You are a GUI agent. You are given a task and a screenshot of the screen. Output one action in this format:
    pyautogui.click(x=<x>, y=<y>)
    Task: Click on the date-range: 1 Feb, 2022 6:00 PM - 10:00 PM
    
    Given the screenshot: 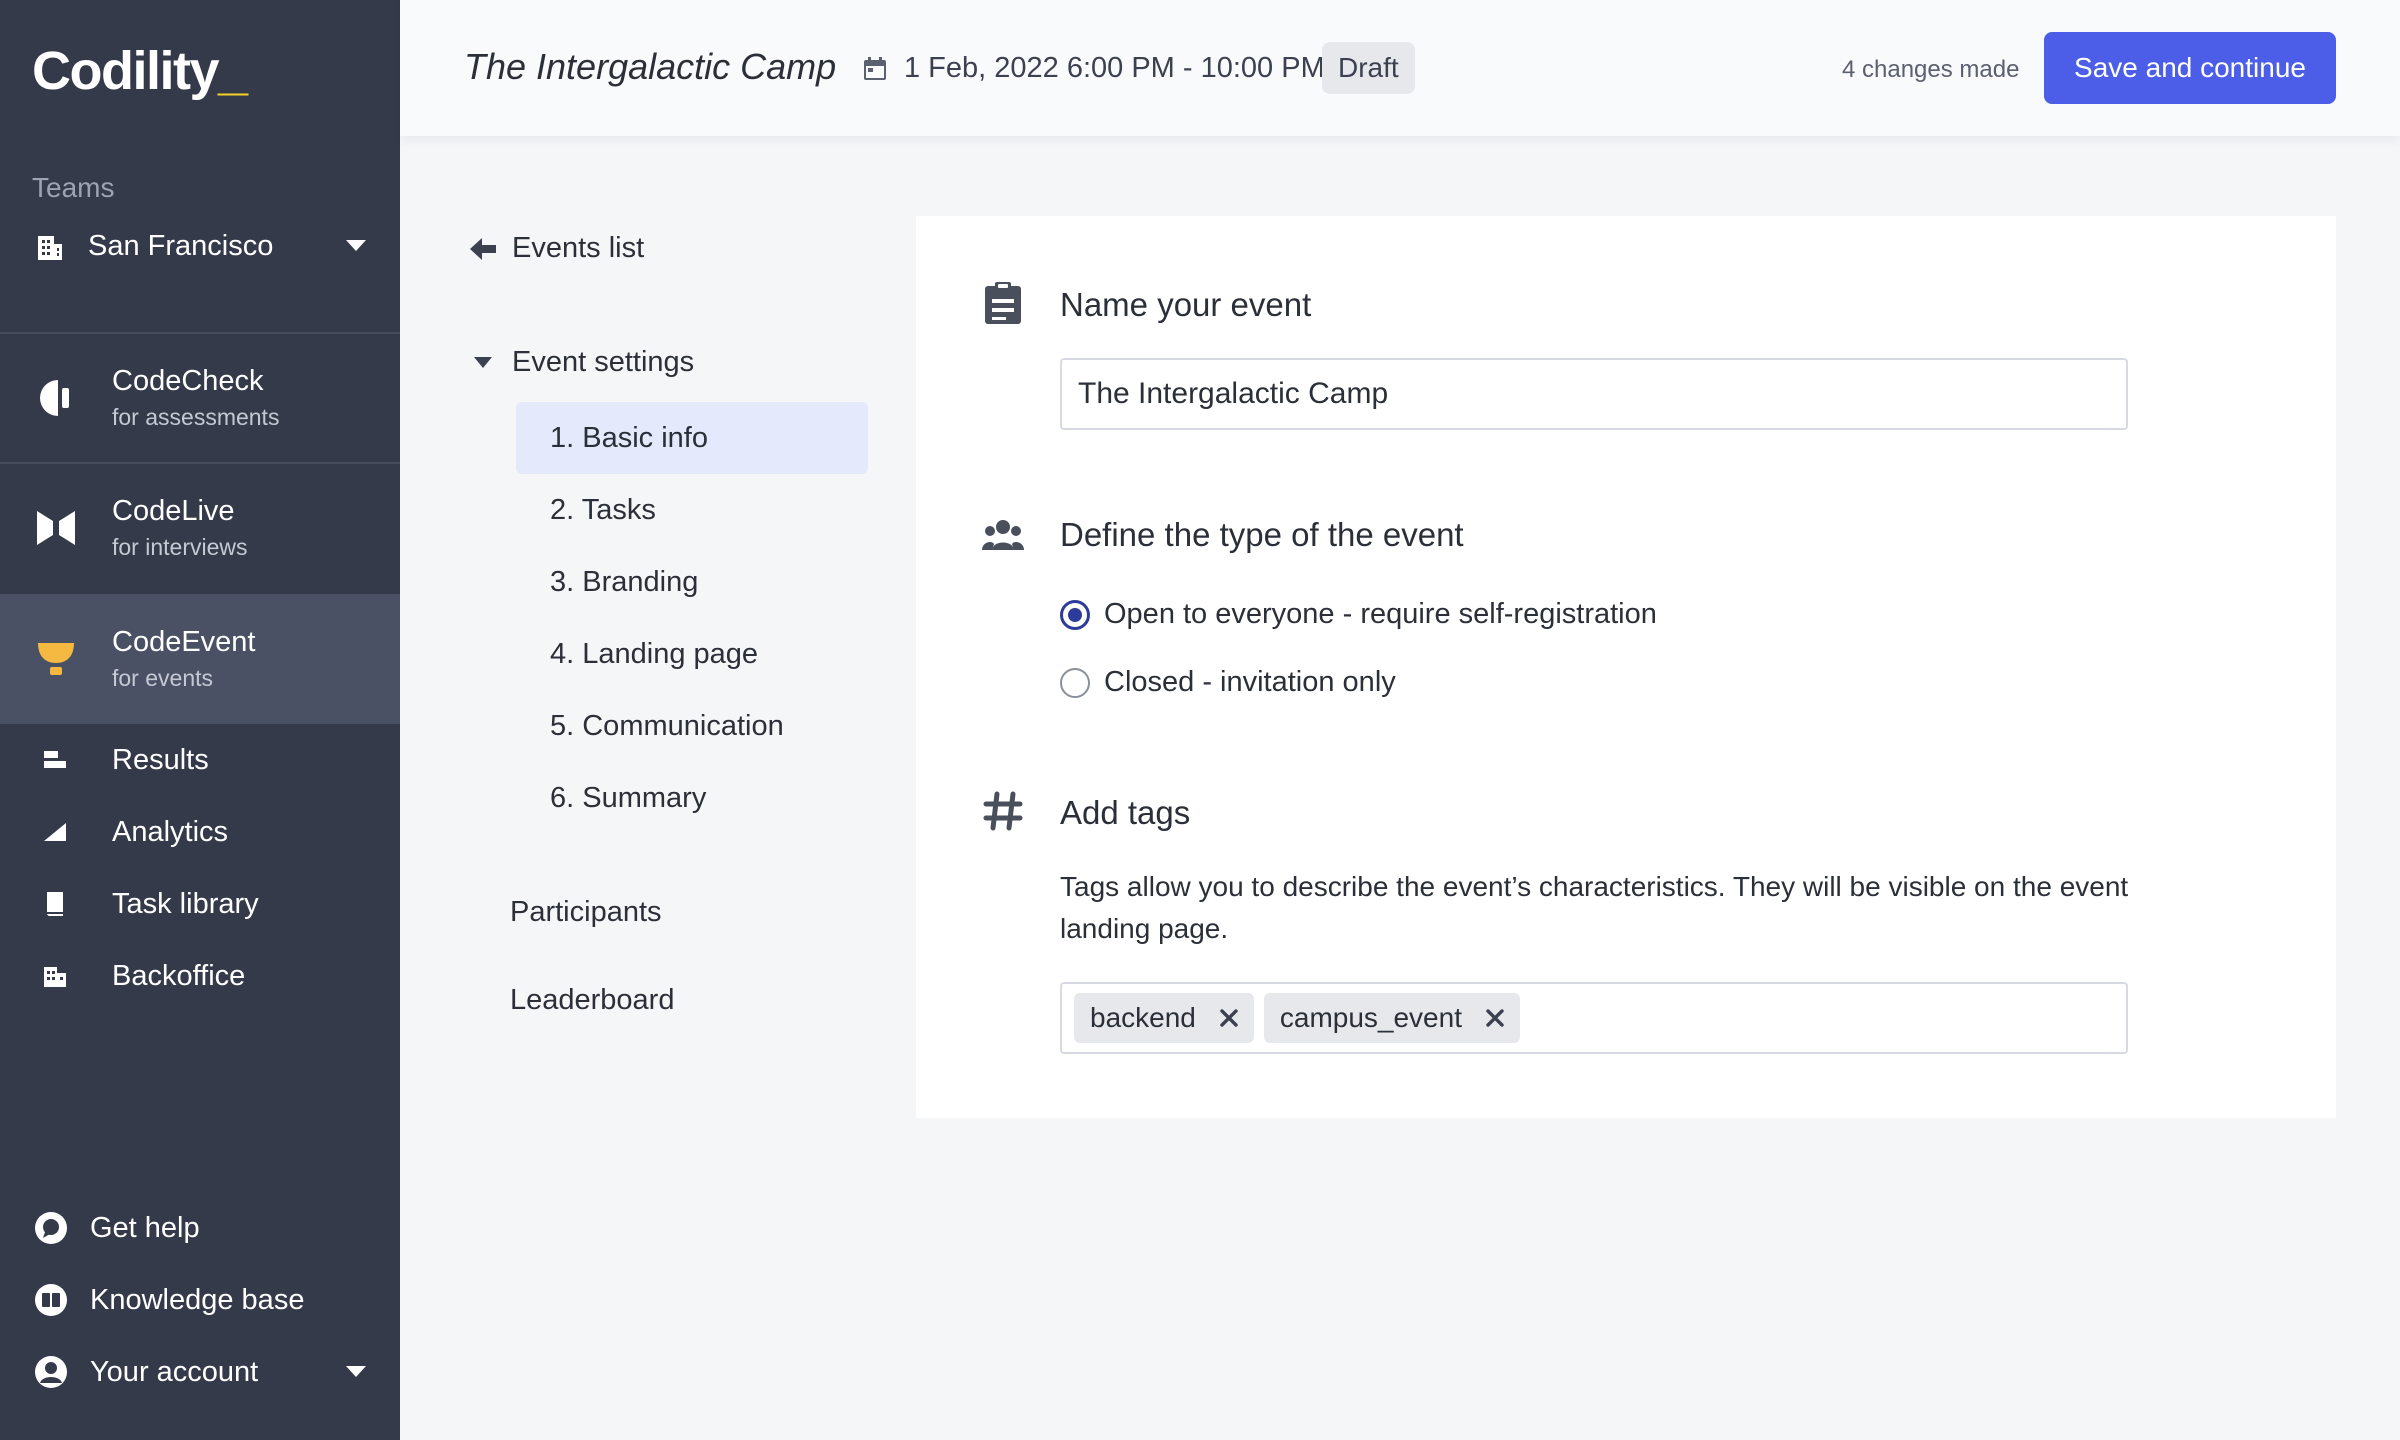 What is the action you would take?
    pyautogui.click(x=1114, y=68)
    